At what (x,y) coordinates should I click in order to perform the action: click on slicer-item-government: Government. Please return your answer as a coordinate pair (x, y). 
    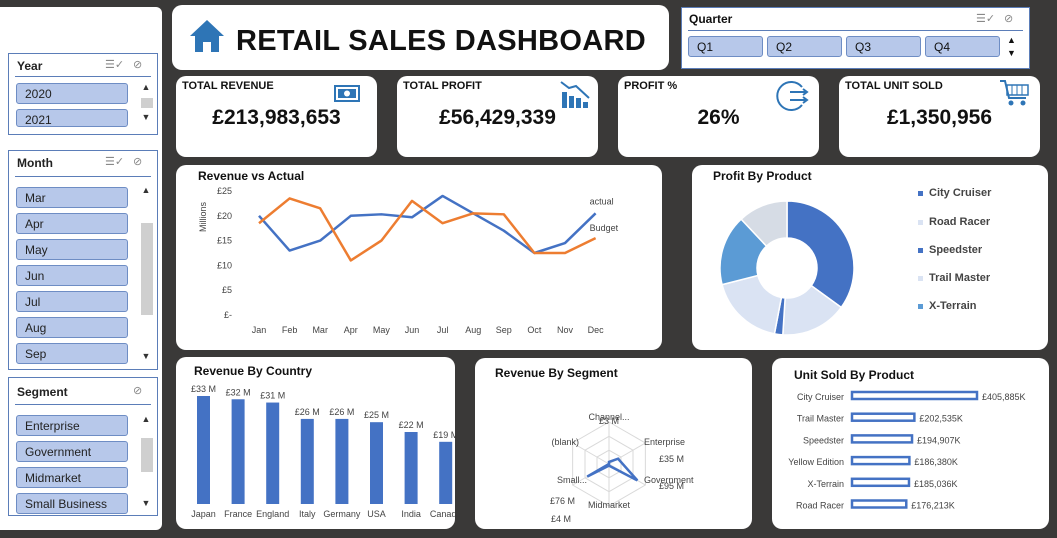
    Looking at the image, I should click on (72, 451).